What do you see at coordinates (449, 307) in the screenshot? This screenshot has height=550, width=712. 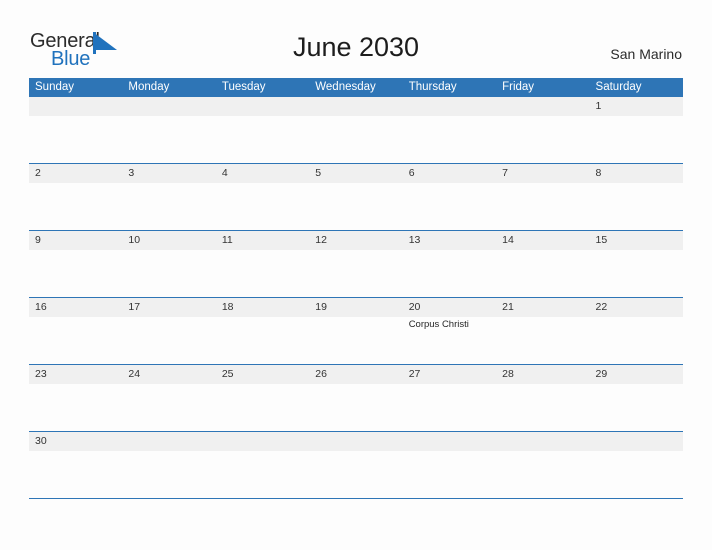 I see `day-number: 20` at bounding box center [449, 307].